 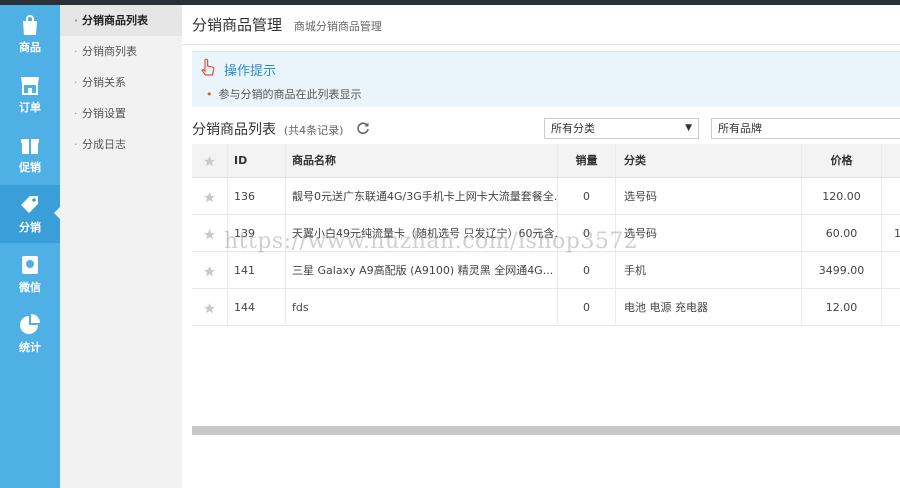 What do you see at coordinates (234, 130) in the screenshot?
I see `list-title: 分销商品列表` at bounding box center [234, 130].